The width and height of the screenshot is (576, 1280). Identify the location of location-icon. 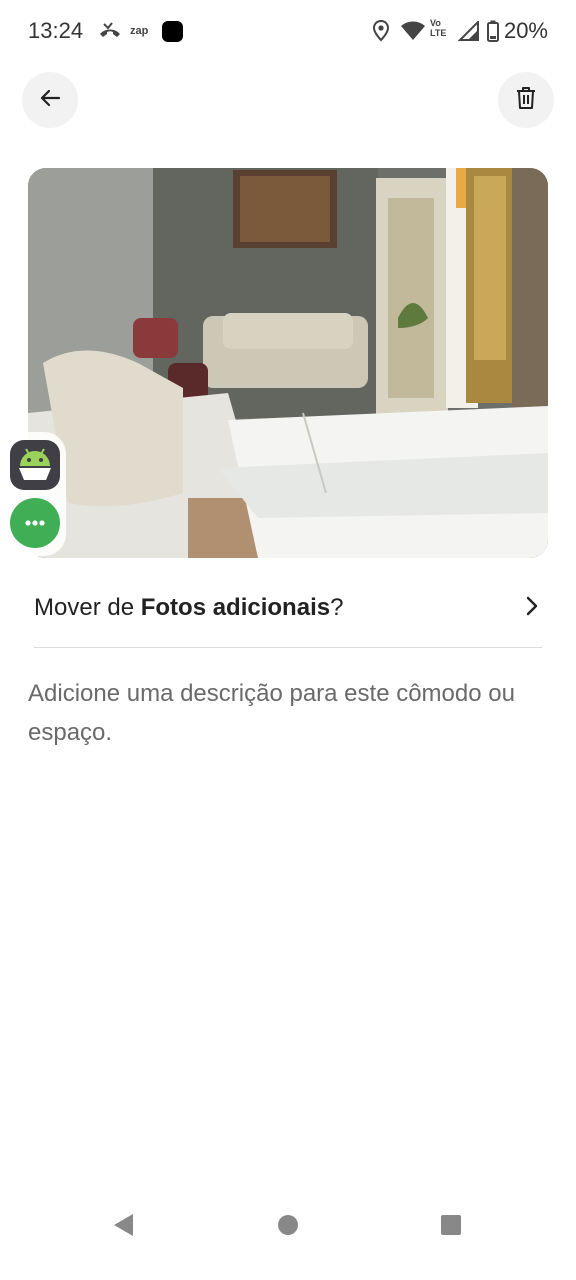
(381, 31).